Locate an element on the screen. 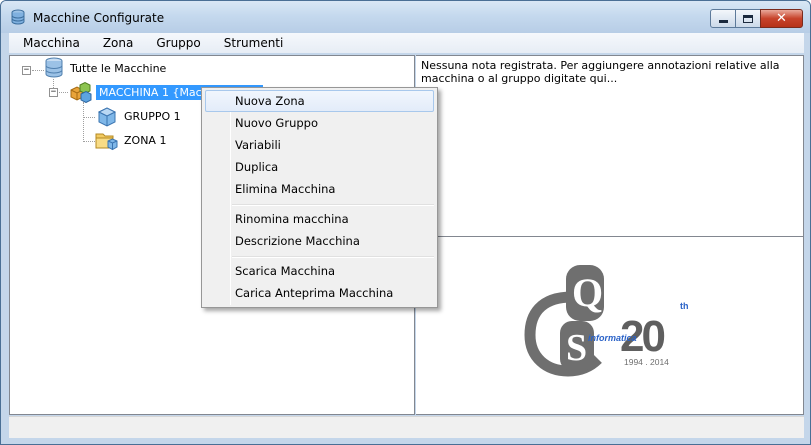 The image size is (811, 445). logo-letter-q: Q is located at coordinates (587, 292).